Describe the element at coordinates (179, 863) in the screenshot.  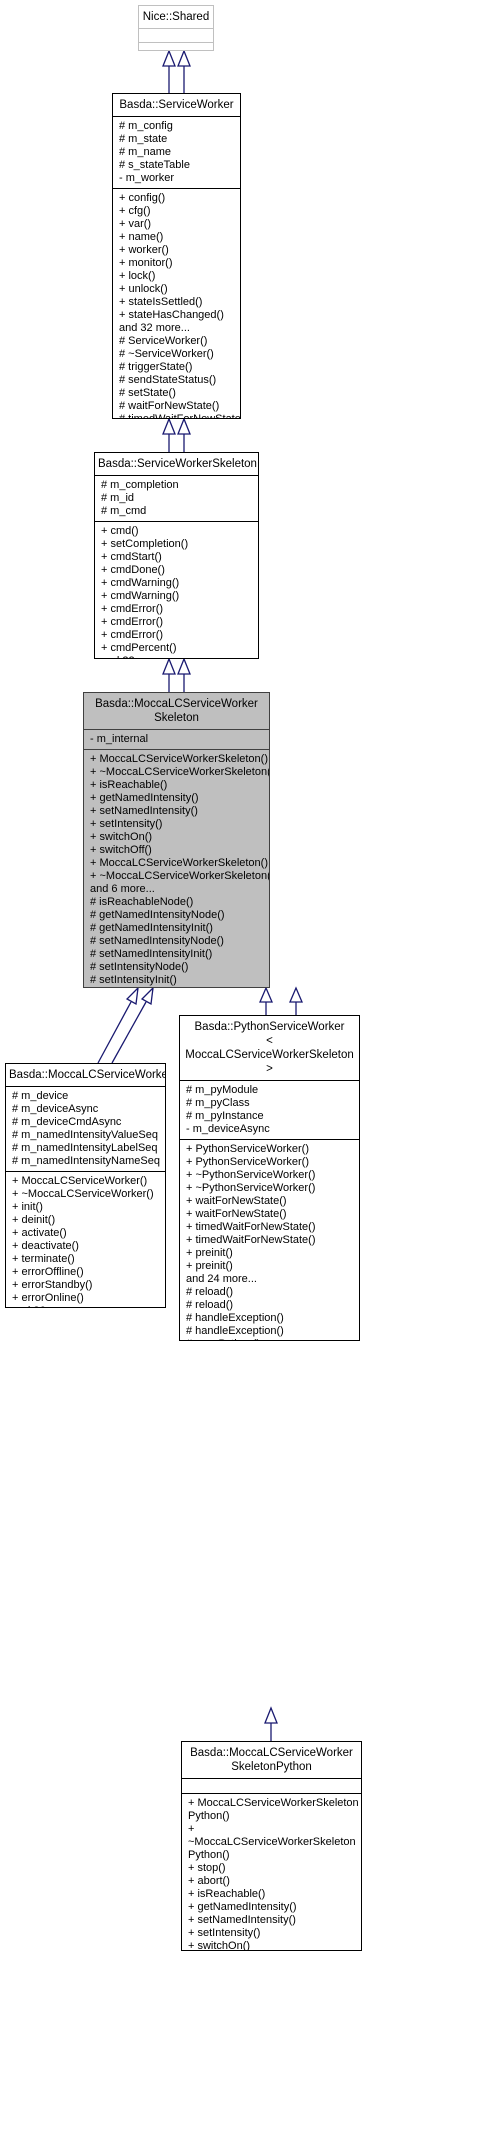
I see `method: + MoccaLCServiceWorkerSkeleton()` at that location.